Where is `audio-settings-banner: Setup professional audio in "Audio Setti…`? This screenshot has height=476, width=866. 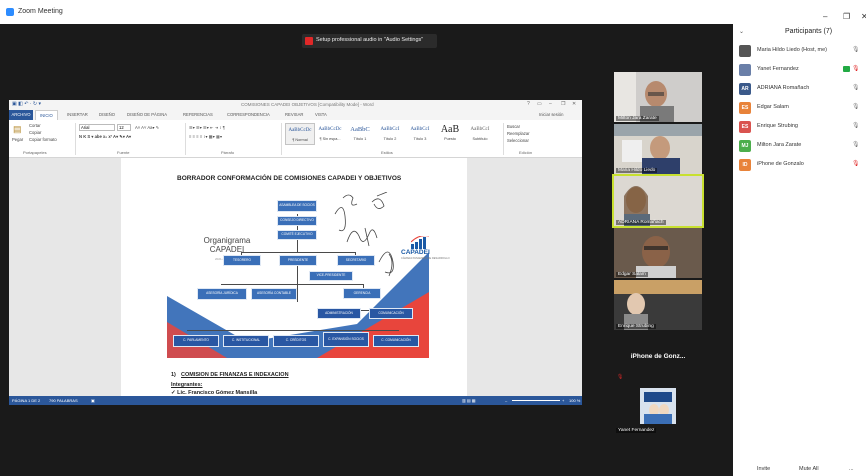
audio-settings-banner: Setup professional audio in "Audio Setti… is located at coordinates (369, 41).